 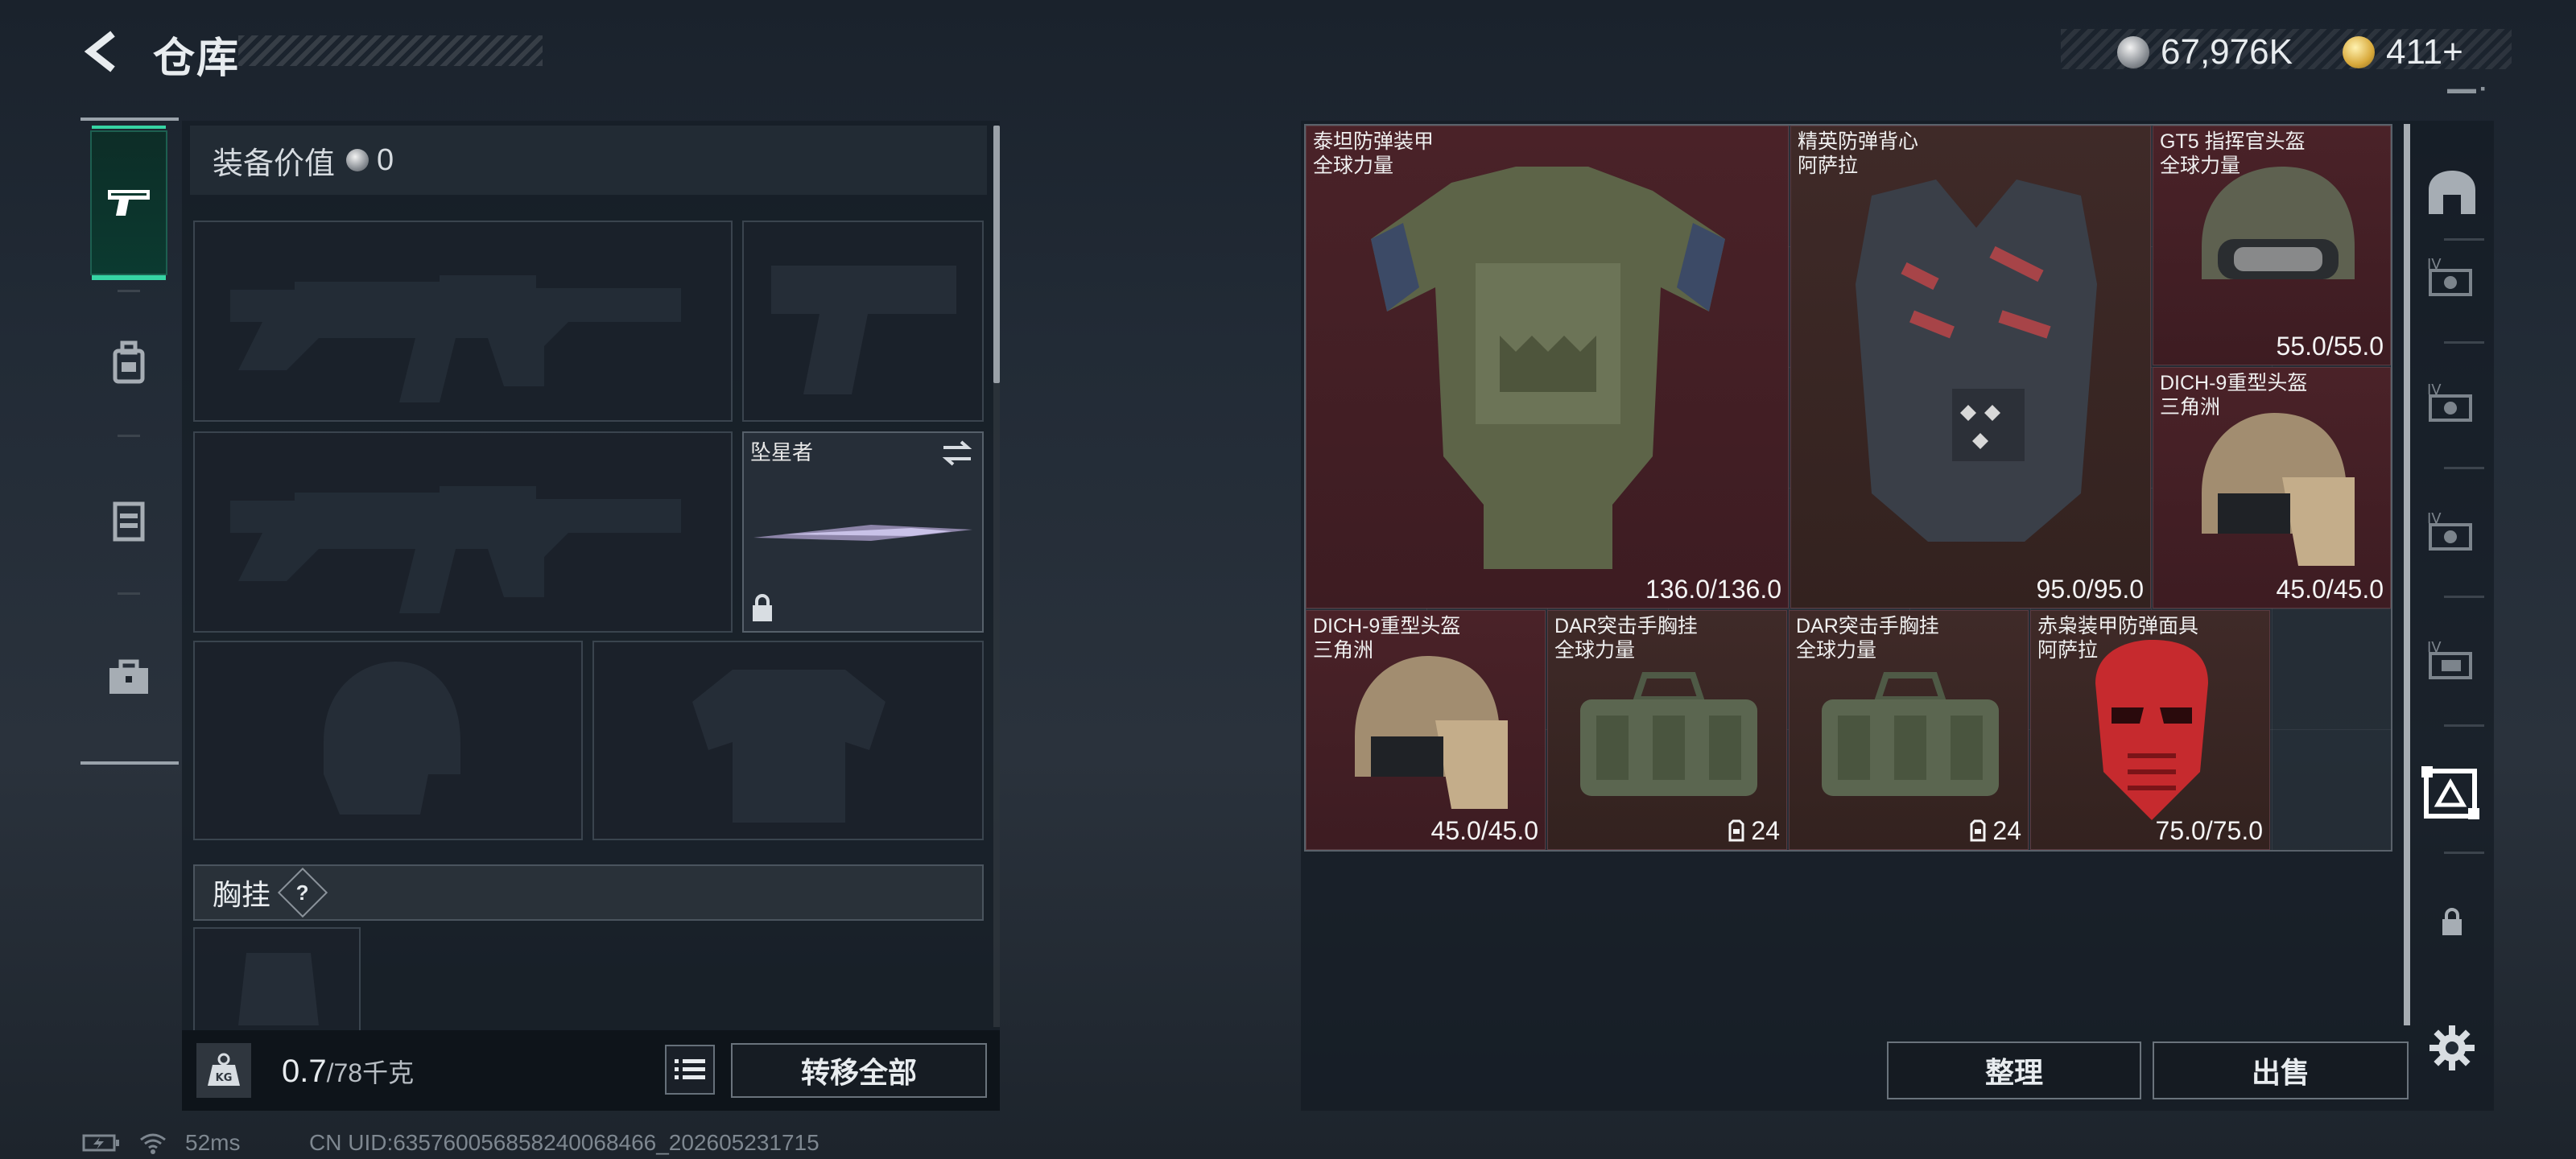 What do you see at coordinates (278, 989) in the screenshot?
I see `chest-rig-silhouette-icon` at bounding box center [278, 989].